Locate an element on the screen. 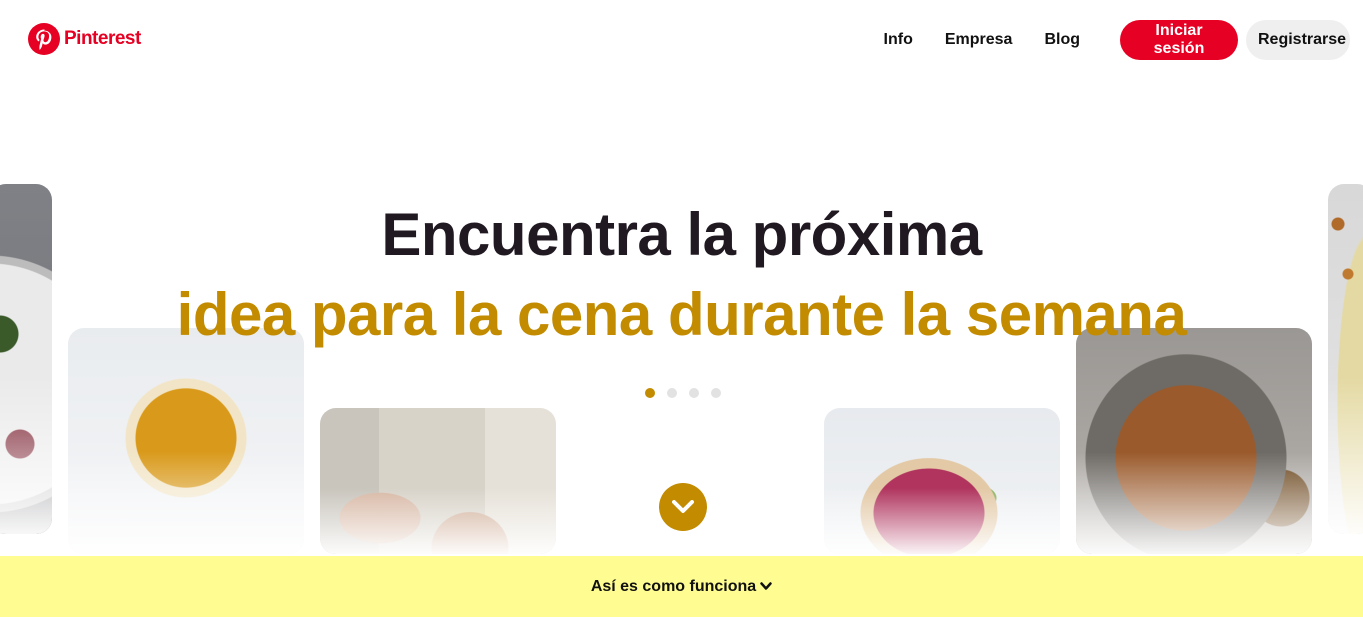  nav-link-empresa: Empresa is located at coordinates (979, 40).